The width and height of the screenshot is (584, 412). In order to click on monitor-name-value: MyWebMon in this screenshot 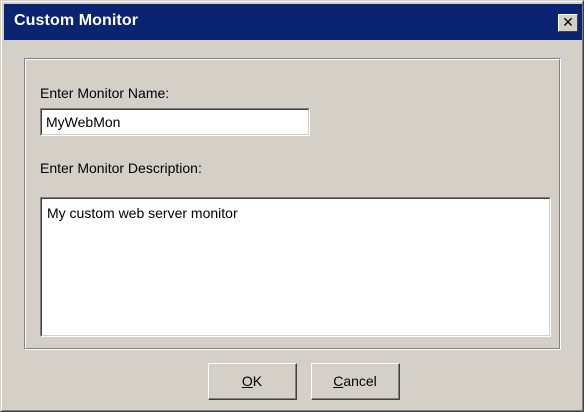, I will do `click(175, 122)`.